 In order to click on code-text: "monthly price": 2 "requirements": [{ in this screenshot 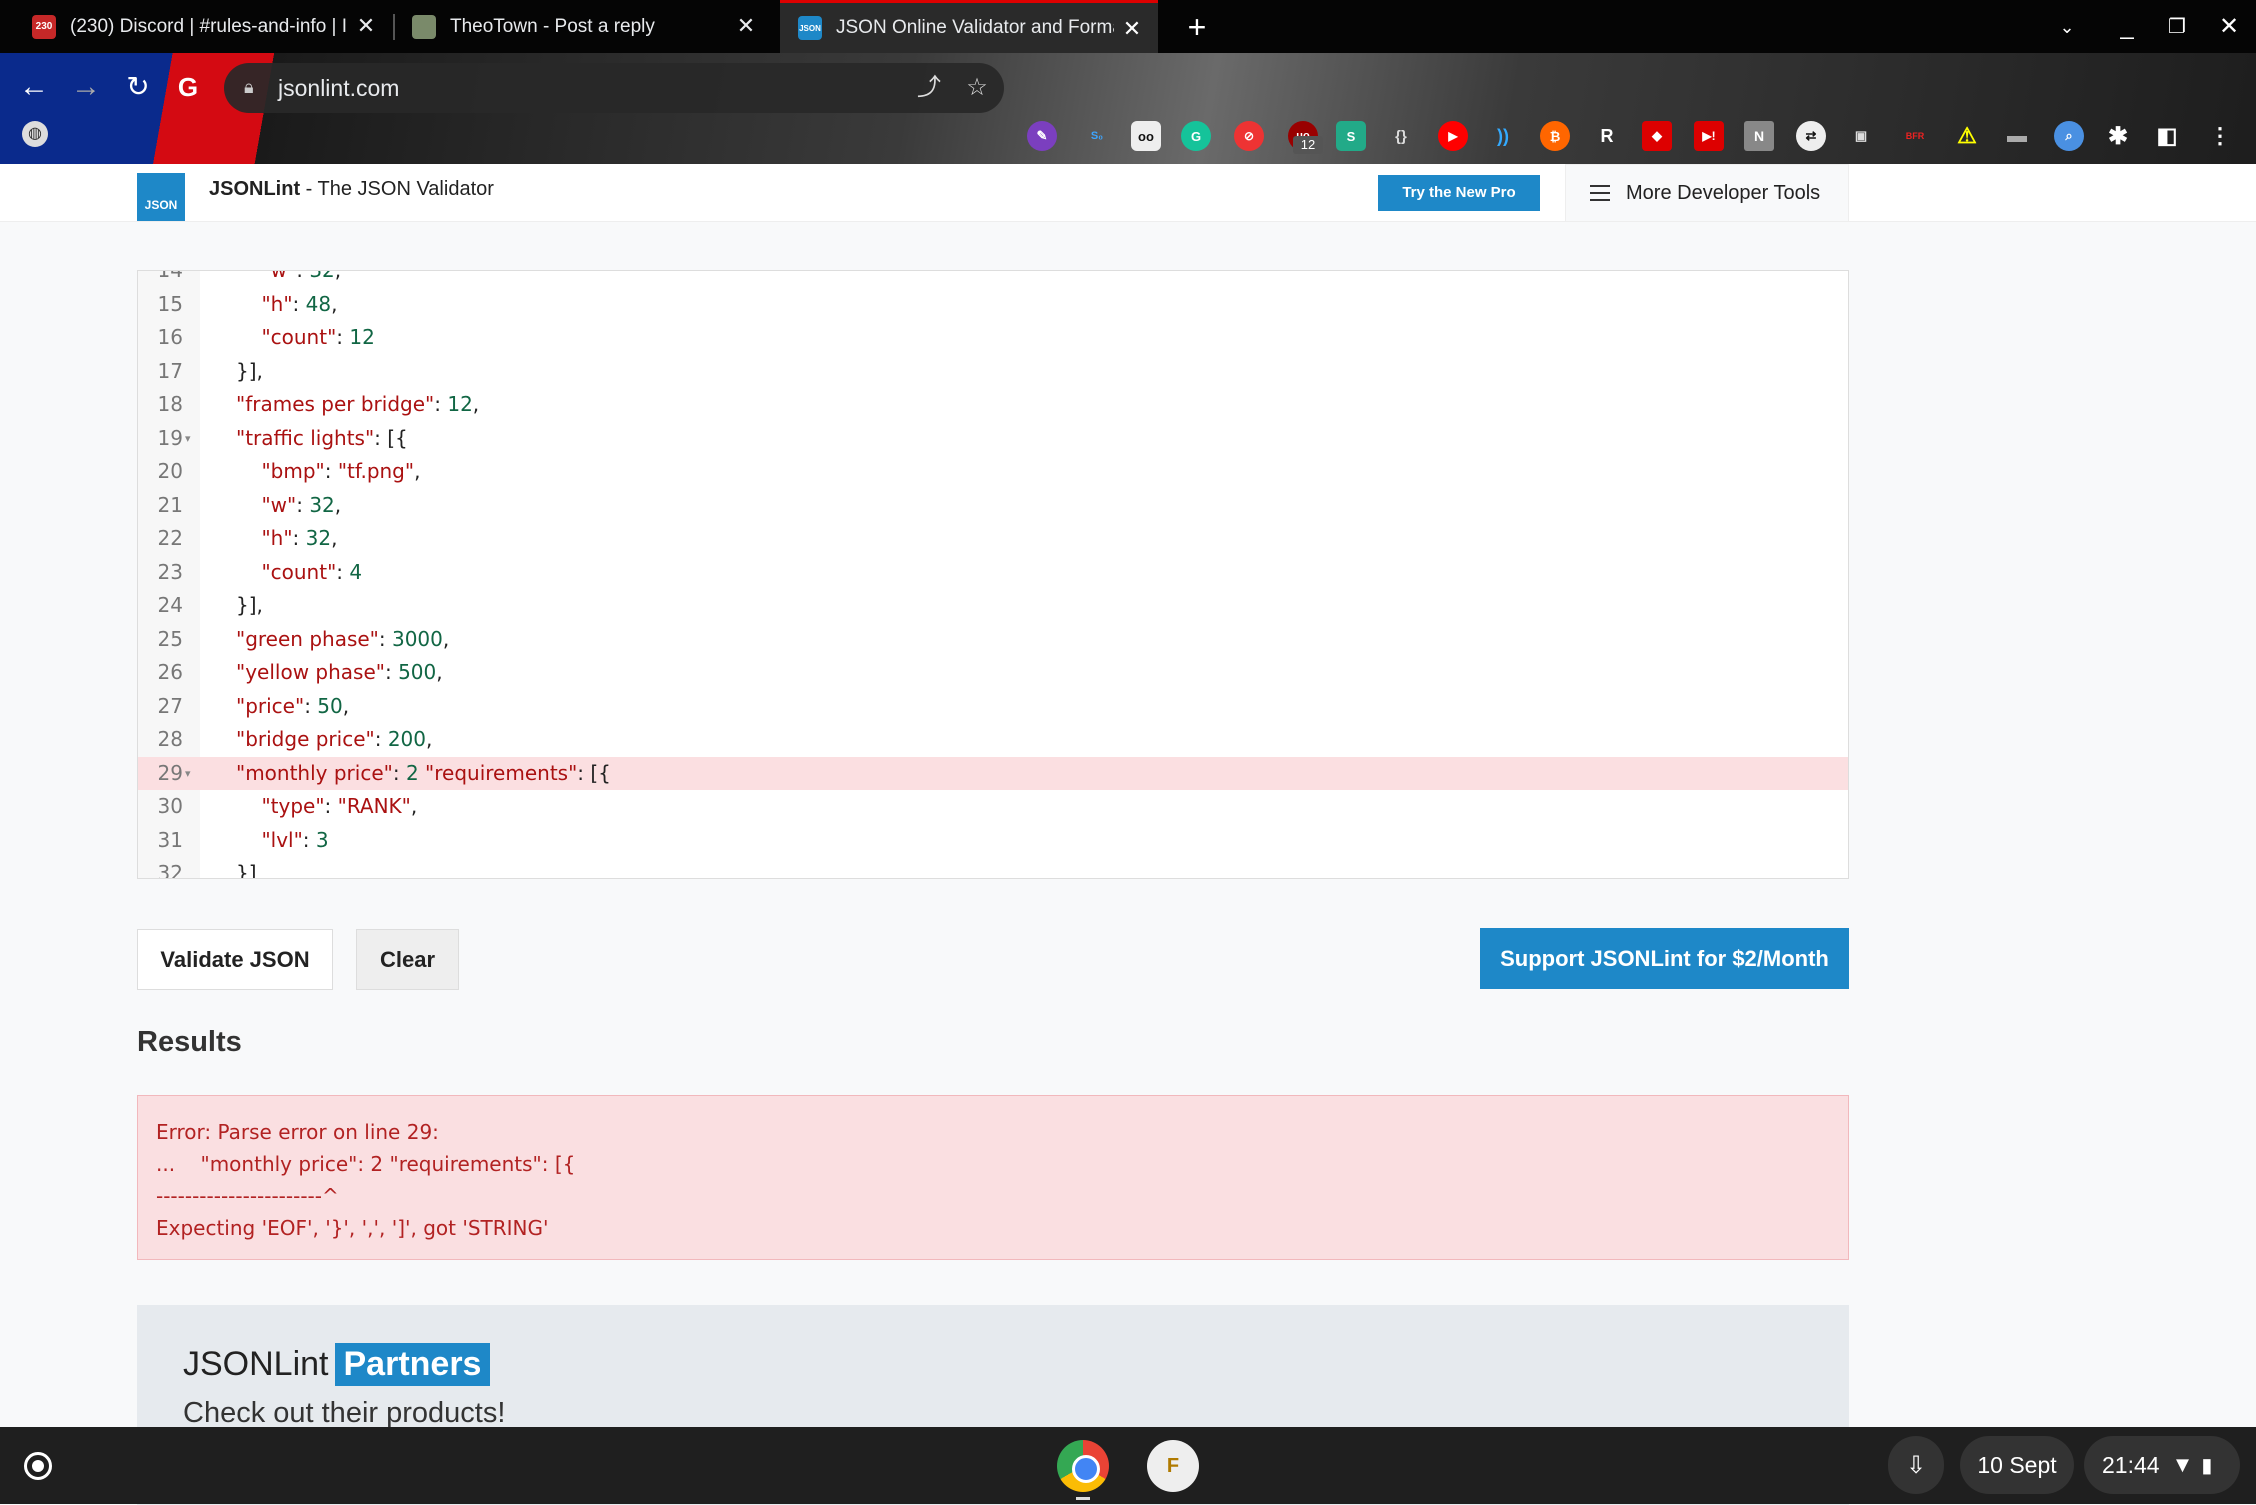, I will do `click(423, 774)`.